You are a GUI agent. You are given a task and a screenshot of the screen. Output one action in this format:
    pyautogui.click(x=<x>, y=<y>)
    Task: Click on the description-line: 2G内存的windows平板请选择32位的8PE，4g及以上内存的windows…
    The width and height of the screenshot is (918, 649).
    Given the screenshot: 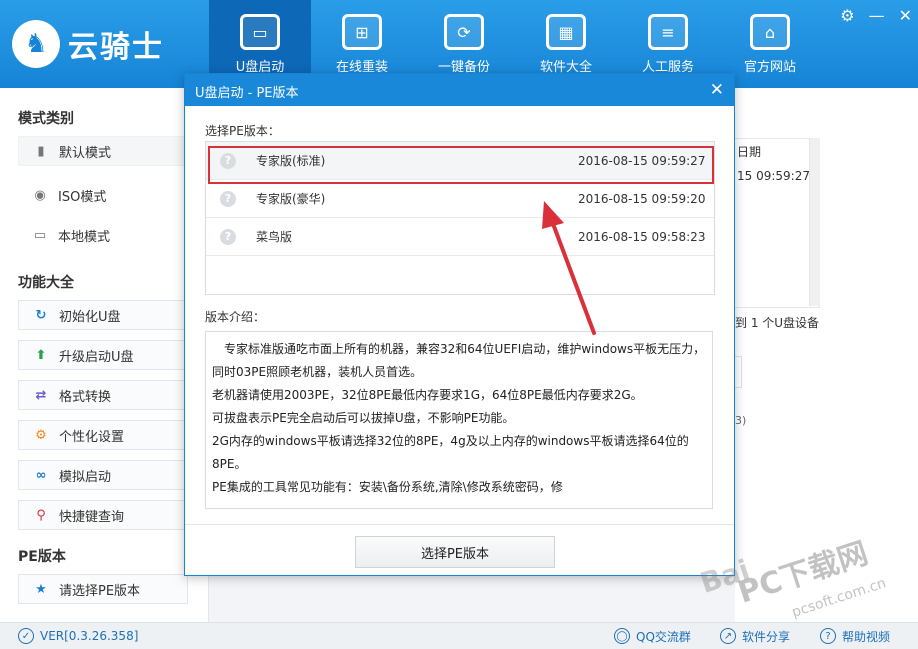 What is the action you would take?
    pyautogui.click(x=450, y=452)
    